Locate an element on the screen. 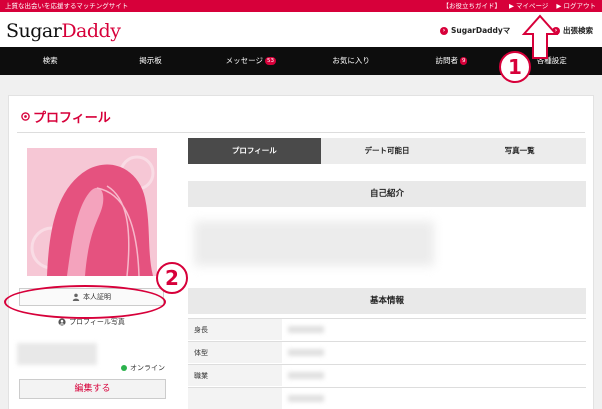 Image resolution: width=602 pixels, height=409 pixels. trip-search-label: 出張検索 is located at coordinates (578, 30).